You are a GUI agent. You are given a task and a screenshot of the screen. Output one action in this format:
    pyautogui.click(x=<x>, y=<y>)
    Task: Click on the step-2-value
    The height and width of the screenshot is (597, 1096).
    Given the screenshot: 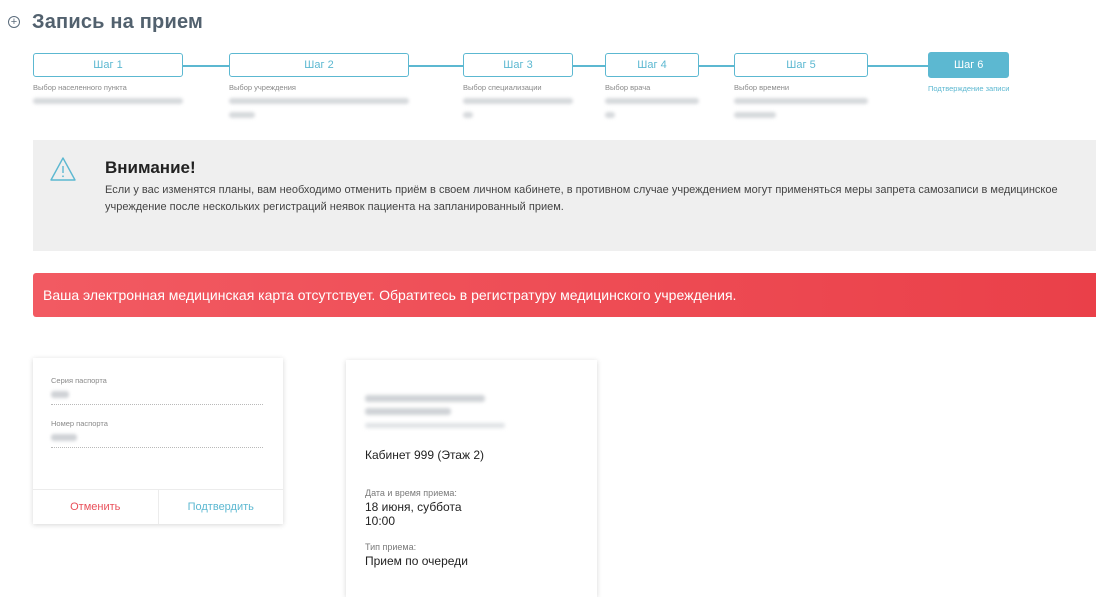 What is the action you would take?
    pyautogui.click(x=319, y=101)
    